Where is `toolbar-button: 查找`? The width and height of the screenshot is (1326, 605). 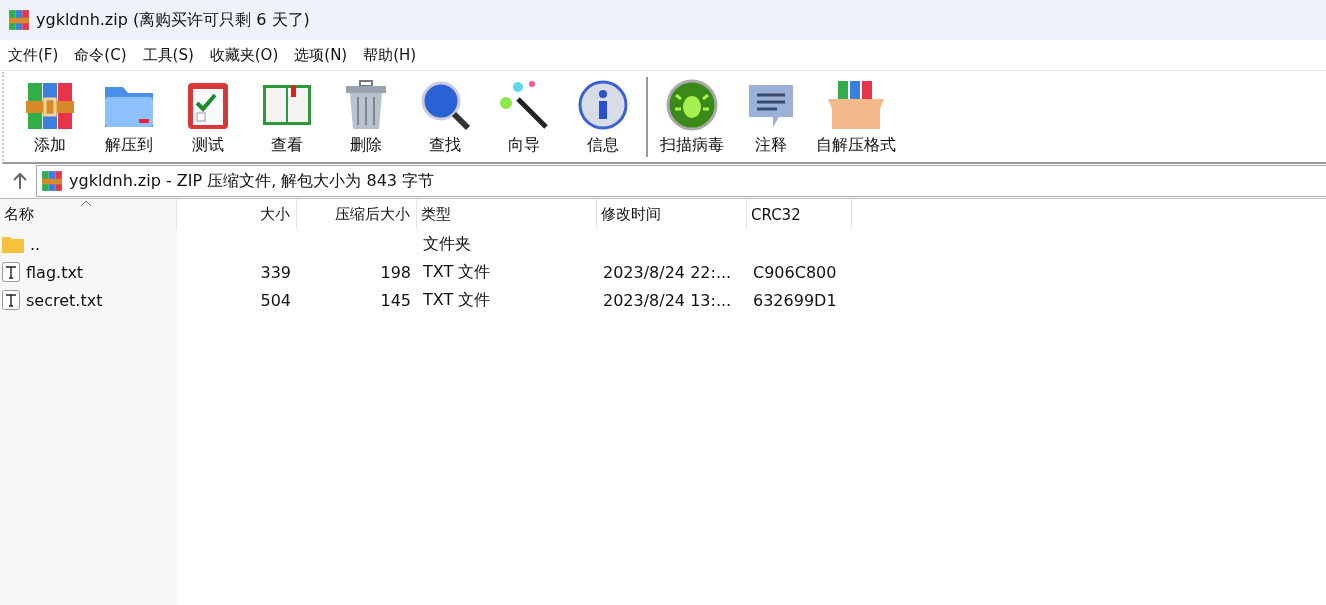 toolbar-button: 查找 is located at coordinates (444, 117).